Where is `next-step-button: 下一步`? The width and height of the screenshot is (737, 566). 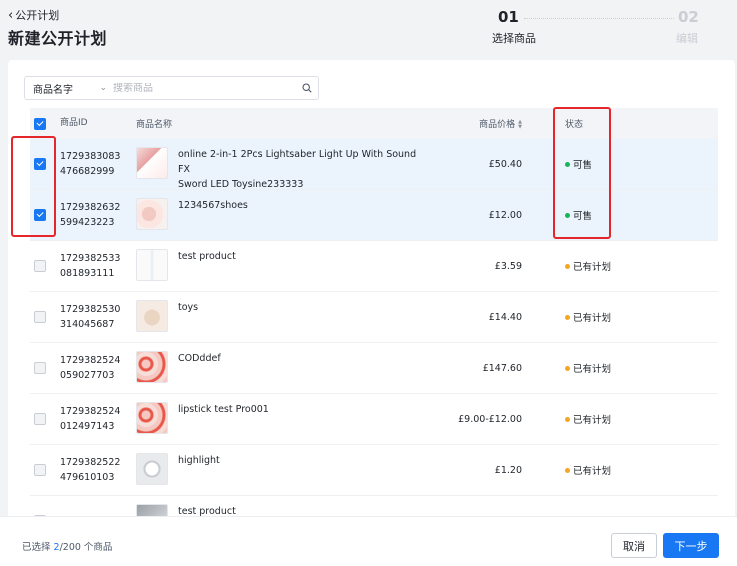 next-step-button: 下一步 is located at coordinates (691, 545).